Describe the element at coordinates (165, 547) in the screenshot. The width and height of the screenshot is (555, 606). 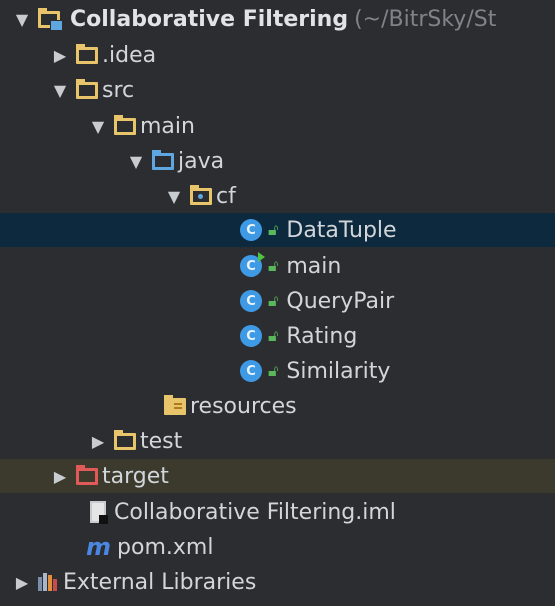
I see `tree-label-pom: pom.xml` at that location.